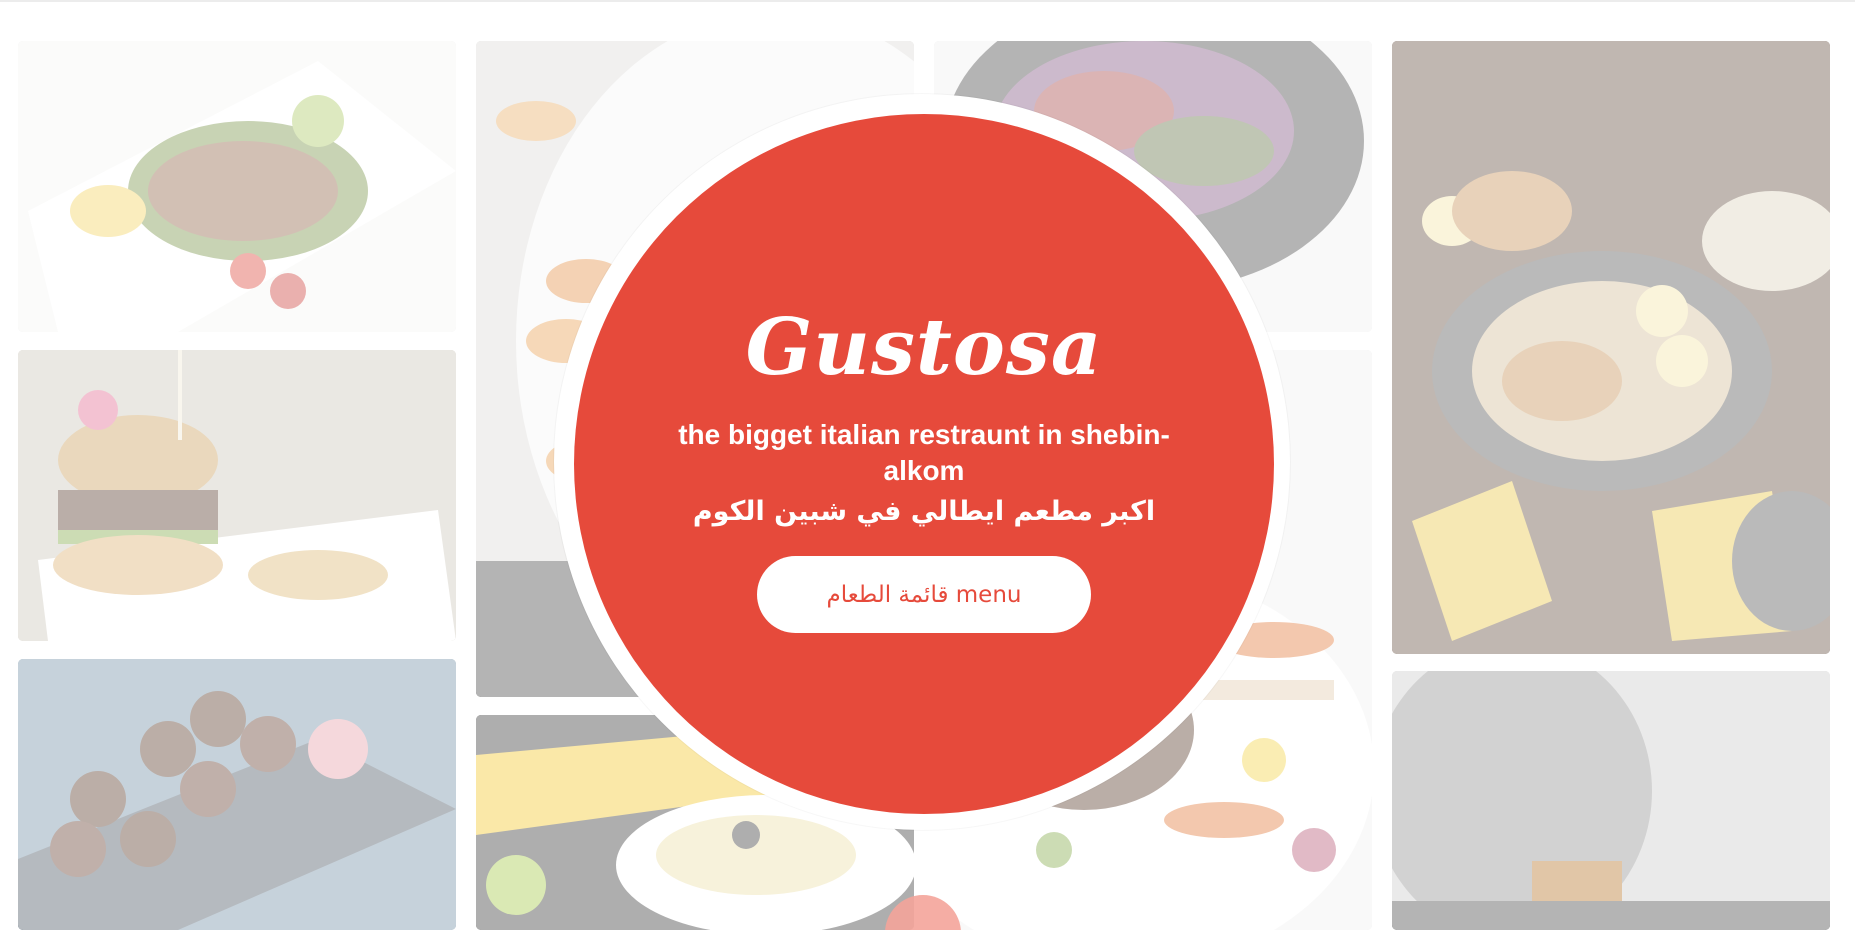  What do you see at coordinates (927, 1) in the screenshot?
I see `top-divider` at bounding box center [927, 1].